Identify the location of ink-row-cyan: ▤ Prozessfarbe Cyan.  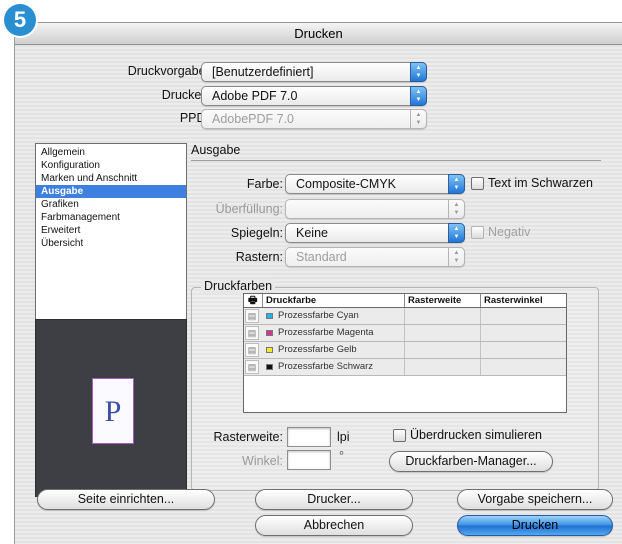
(405, 316).